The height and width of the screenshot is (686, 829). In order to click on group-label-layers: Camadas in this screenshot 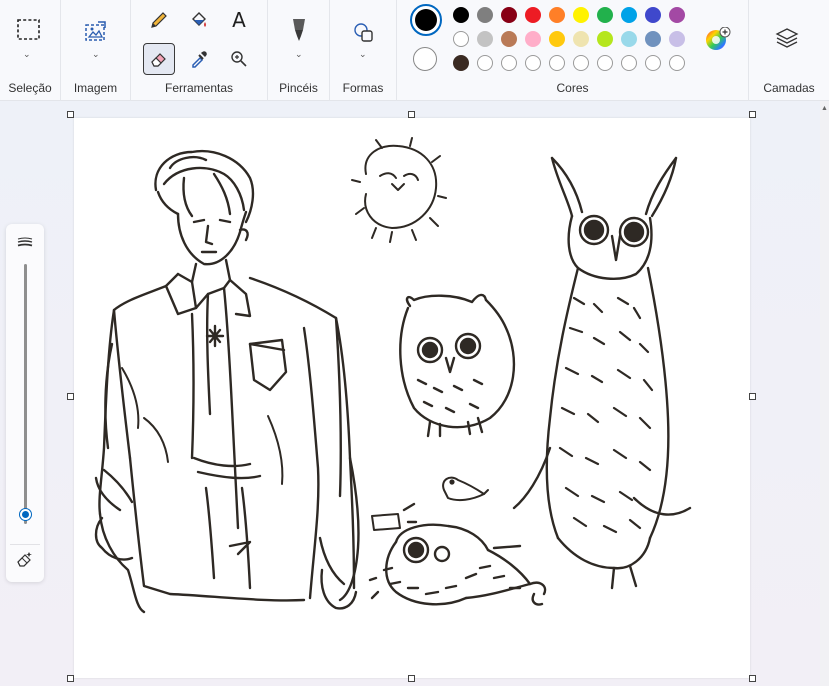, I will do `click(789, 88)`.